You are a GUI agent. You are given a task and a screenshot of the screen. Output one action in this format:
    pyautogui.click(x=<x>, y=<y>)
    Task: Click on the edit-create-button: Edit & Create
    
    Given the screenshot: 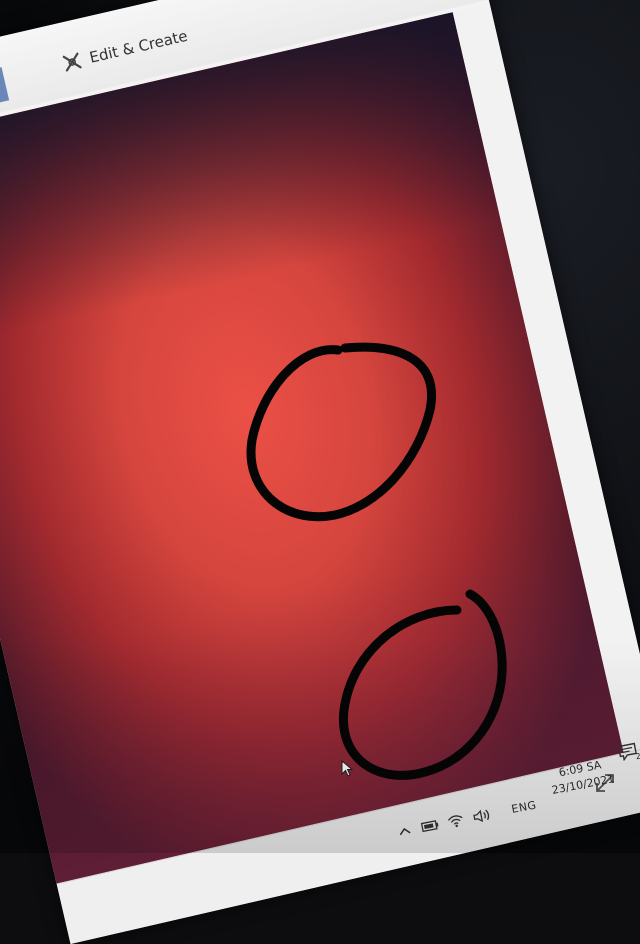 What is the action you would take?
    pyautogui.click(x=125, y=50)
    